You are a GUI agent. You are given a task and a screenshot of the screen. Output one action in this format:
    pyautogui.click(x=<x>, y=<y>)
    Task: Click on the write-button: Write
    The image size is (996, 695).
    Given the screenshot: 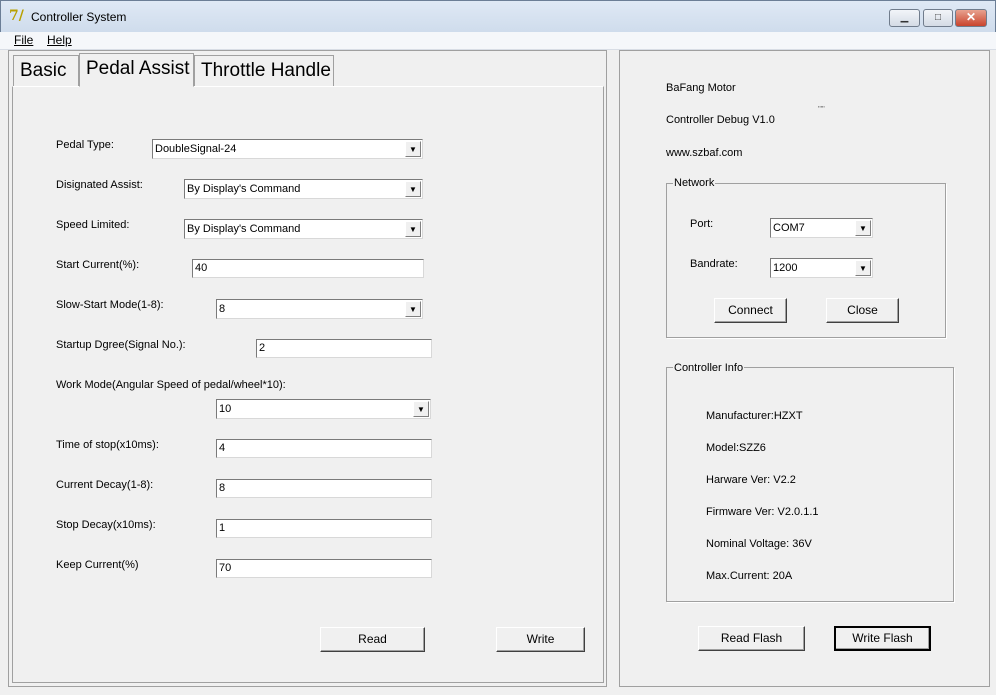 What is the action you would take?
    pyautogui.click(x=540, y=639)
    